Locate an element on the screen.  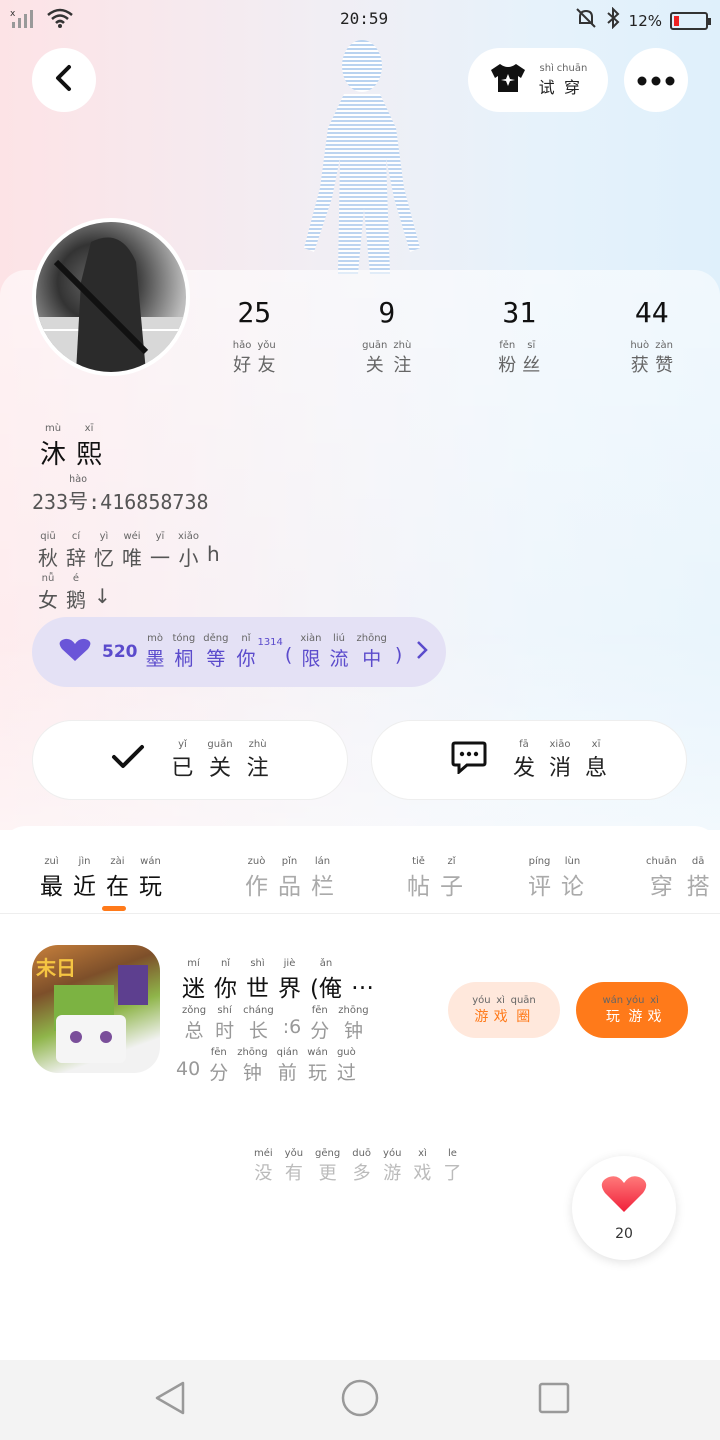
more-icon is located at coordinates (656, 80).